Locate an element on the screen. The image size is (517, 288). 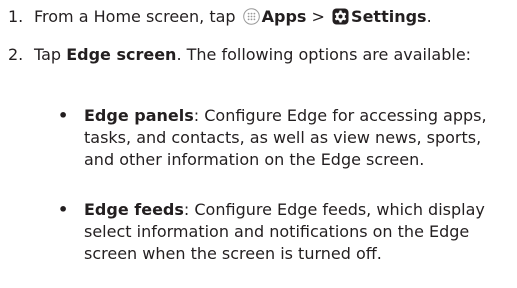
step-suffix: . is located at coordinates (429, 16).